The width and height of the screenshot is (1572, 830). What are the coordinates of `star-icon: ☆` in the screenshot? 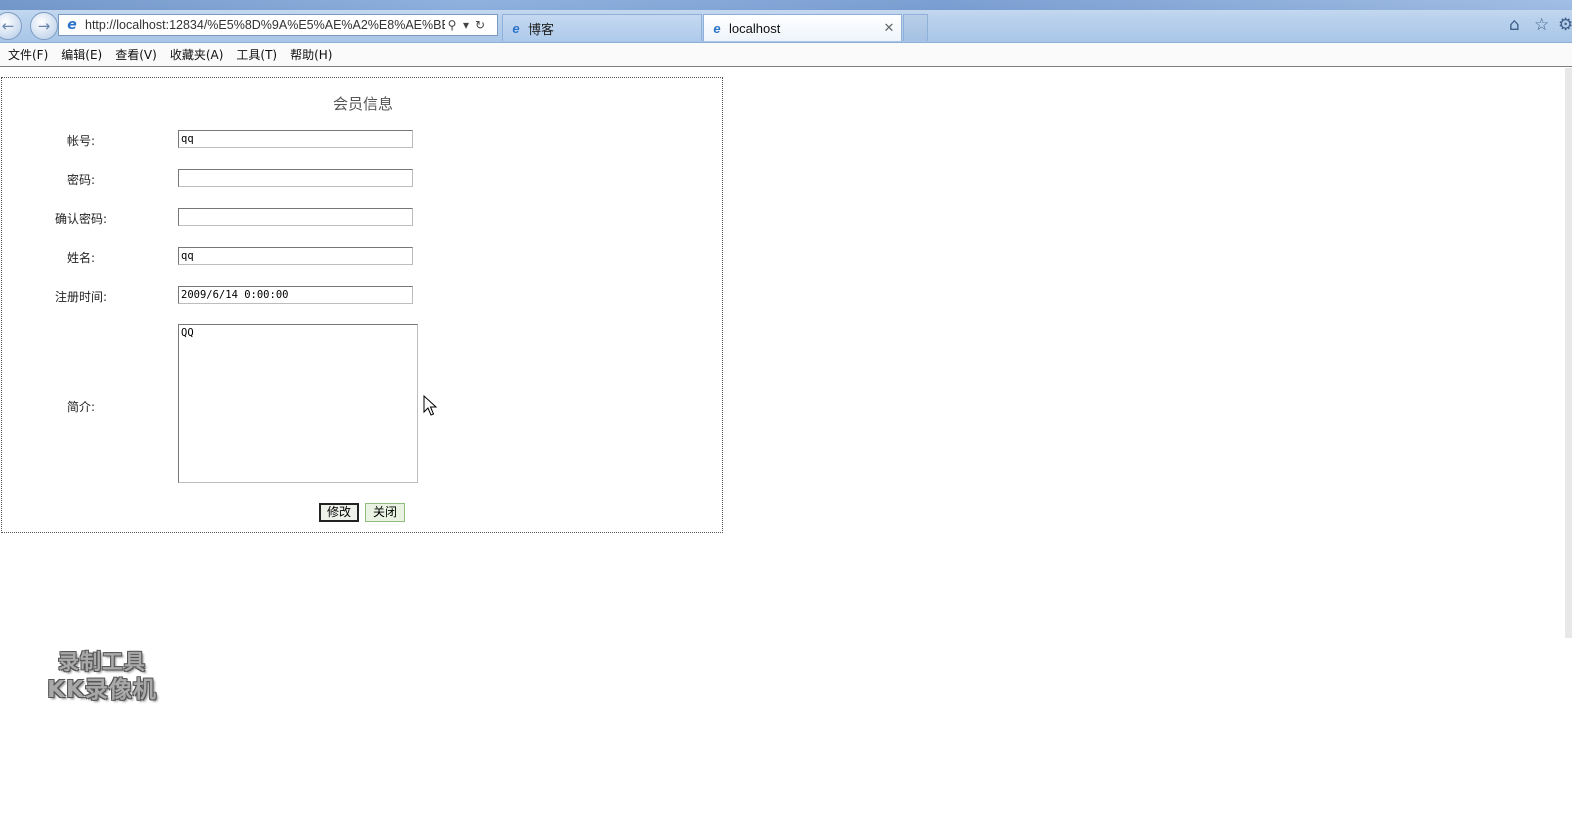 It's located at (1541, 25).